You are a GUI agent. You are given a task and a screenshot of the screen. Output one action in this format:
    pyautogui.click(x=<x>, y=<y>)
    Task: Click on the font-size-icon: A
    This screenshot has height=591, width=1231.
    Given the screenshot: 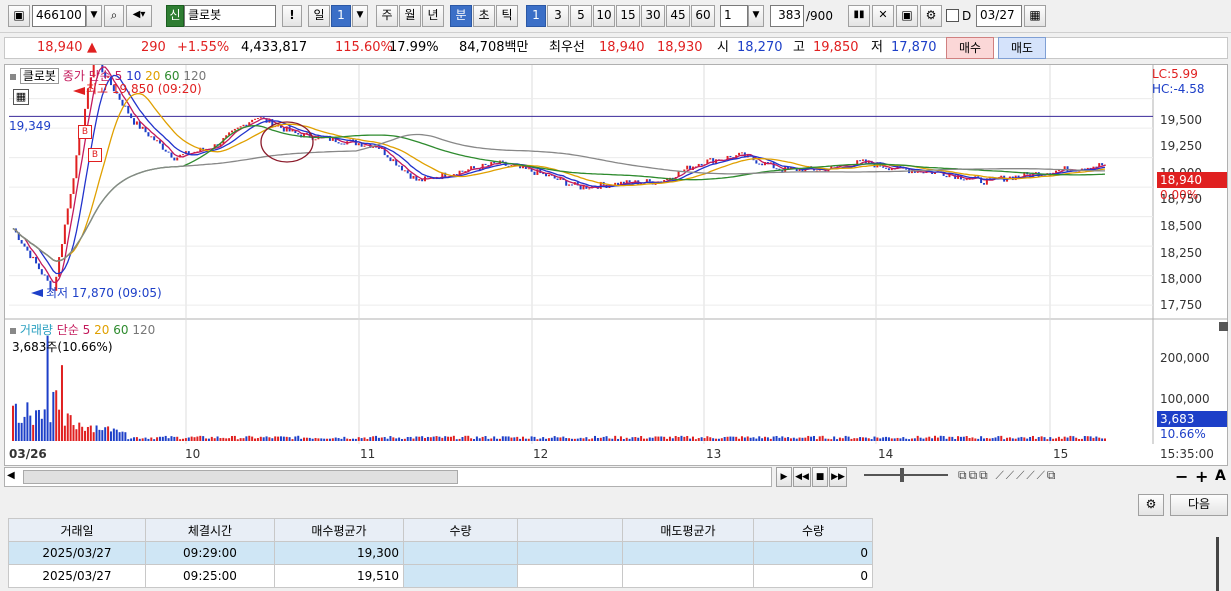 What is the action you would take?
    pyautogui.click(x=1220, y=476)
    